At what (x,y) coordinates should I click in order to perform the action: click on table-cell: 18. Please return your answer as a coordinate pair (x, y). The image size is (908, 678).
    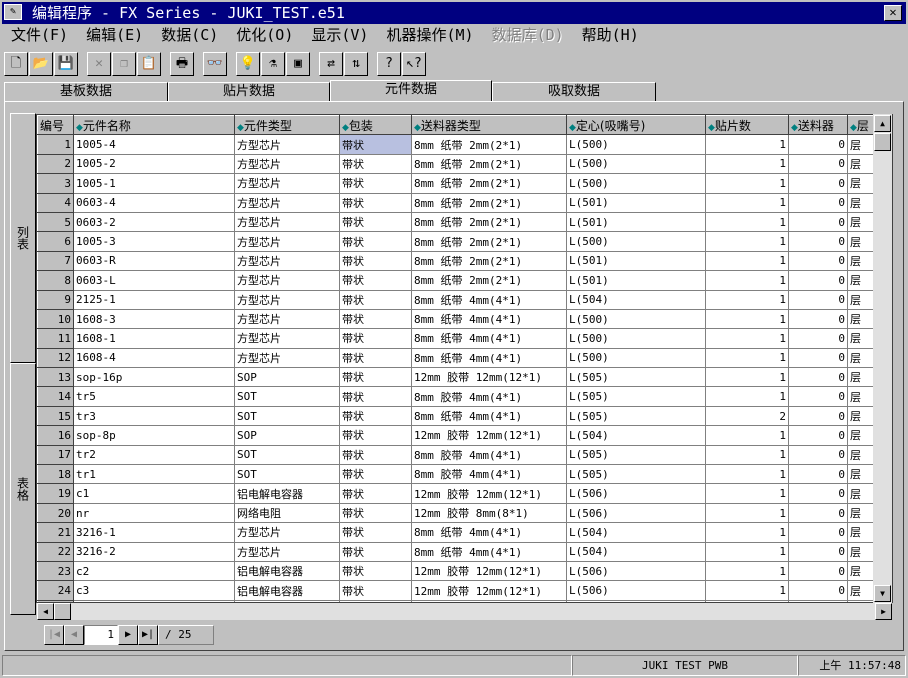
    Looking at the image, I should click on (55, 474).